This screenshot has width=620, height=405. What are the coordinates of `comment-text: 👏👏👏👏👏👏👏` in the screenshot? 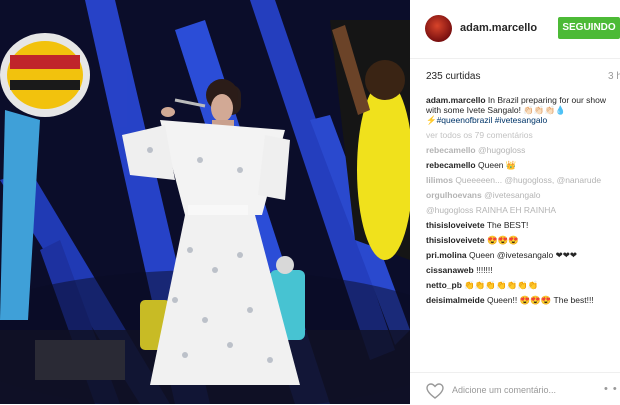 It's located at (501, 285).